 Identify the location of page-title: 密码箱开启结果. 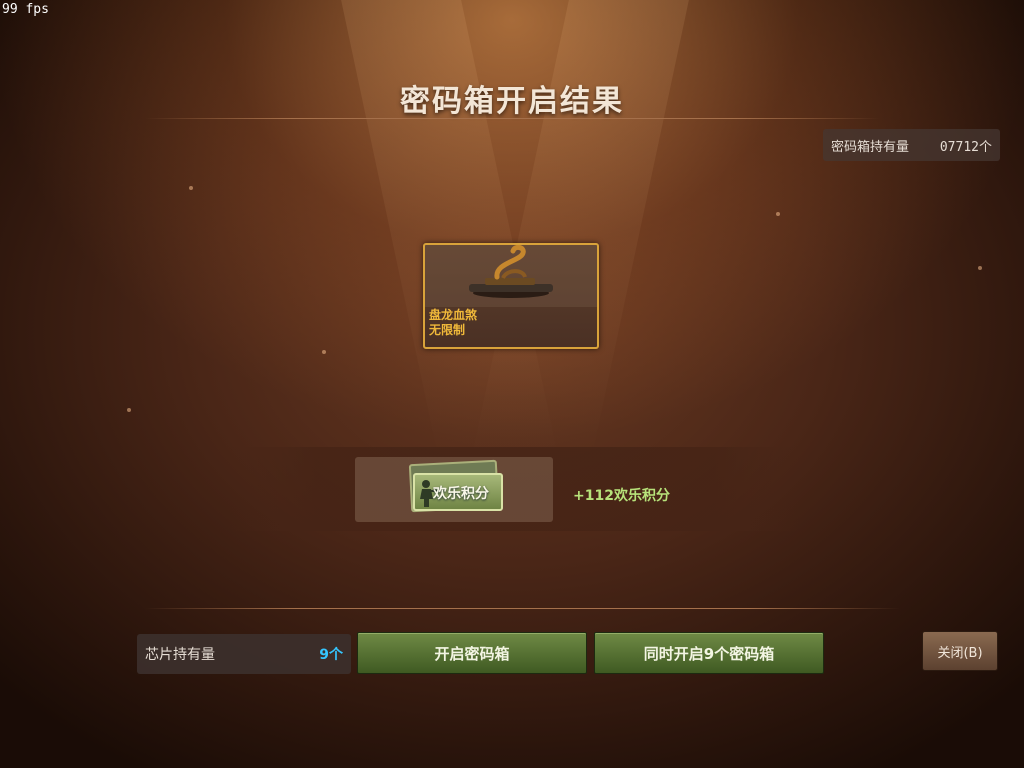
(512, 101).